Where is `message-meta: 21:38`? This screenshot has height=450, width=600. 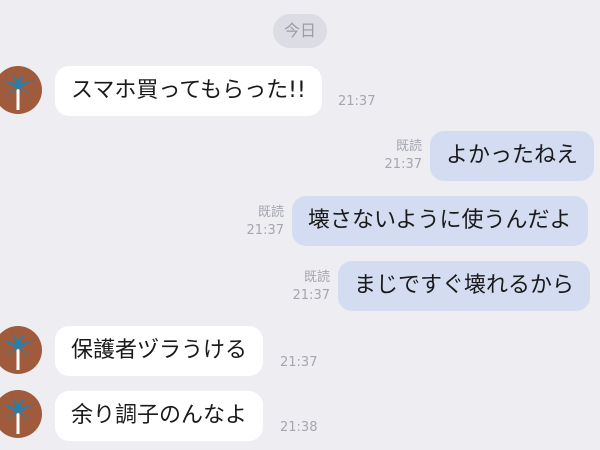 message-meta: 21:38 is located at coordinates (298, 428).